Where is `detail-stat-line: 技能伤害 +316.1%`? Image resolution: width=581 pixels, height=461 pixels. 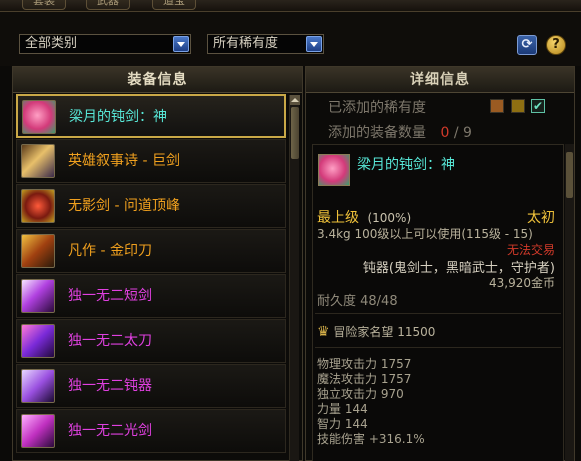
detail-stat-line: 技能伤害 +316.1% is located at coordinates (371, 439).